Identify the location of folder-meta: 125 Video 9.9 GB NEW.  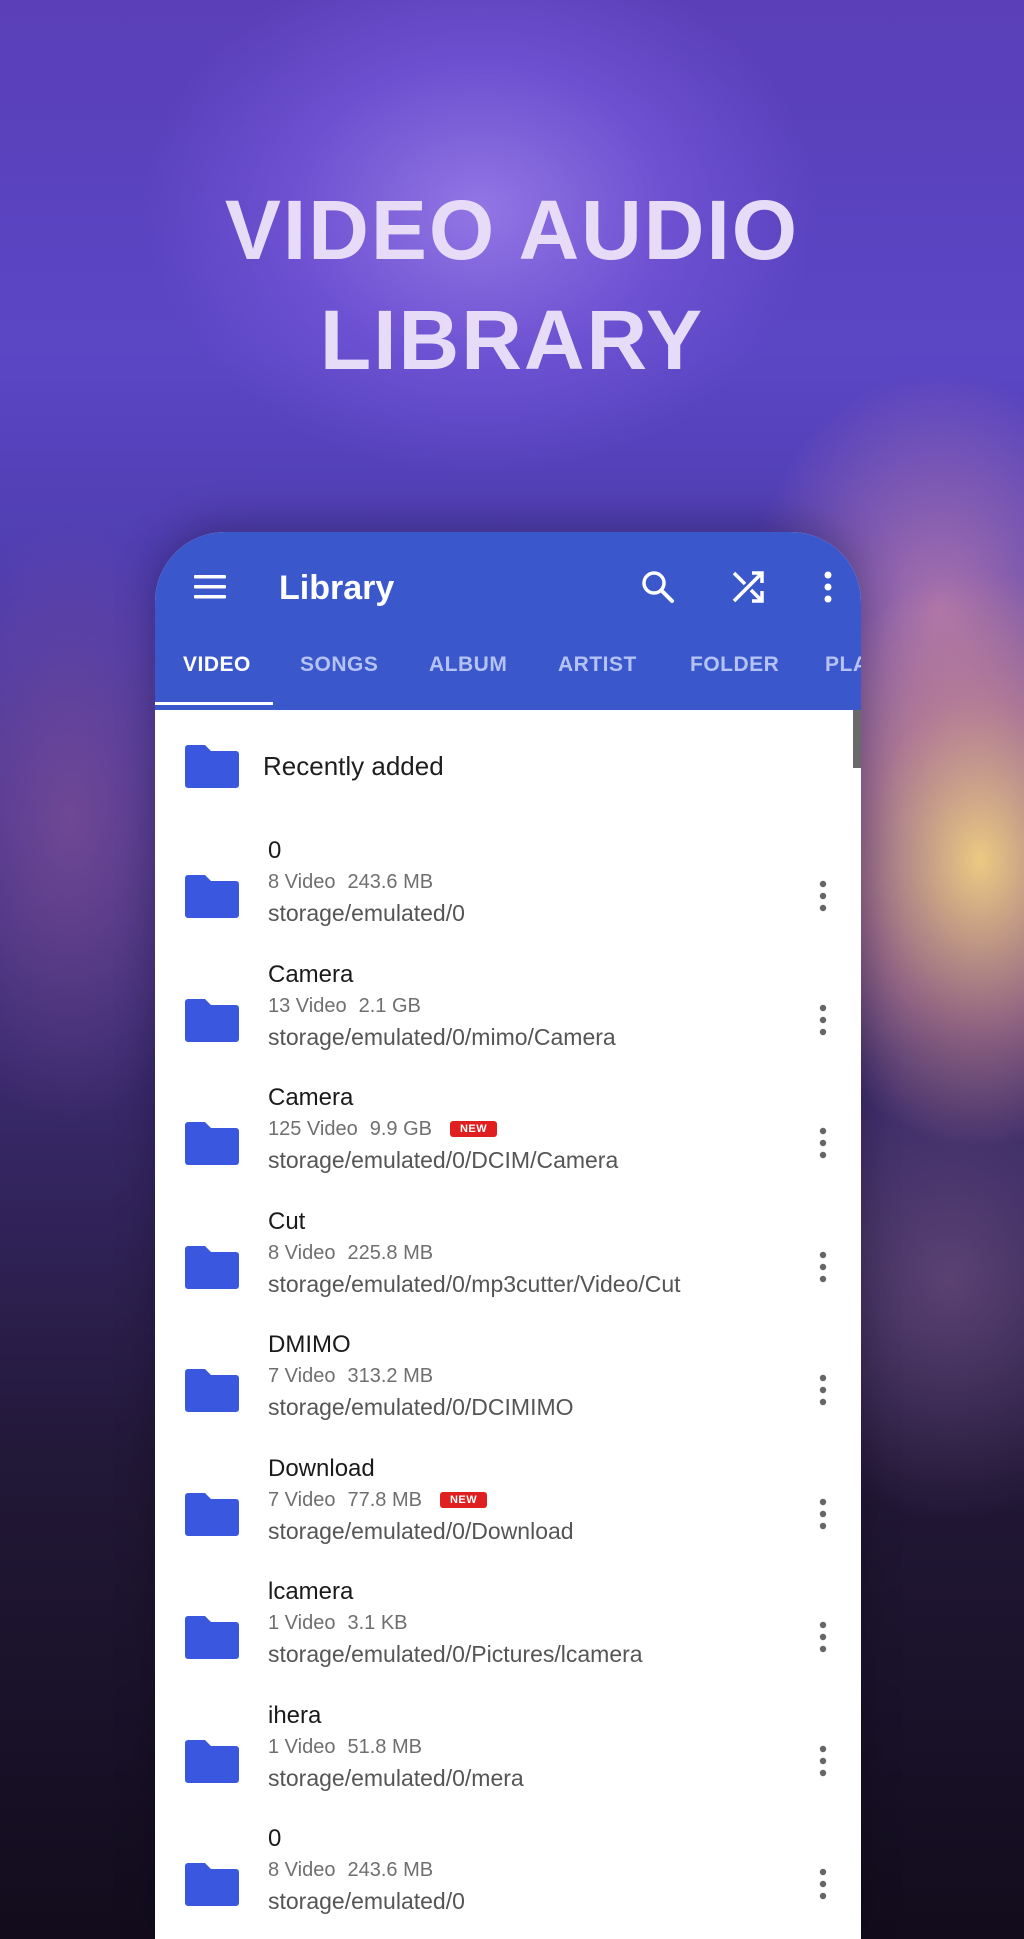
(383, 1129).